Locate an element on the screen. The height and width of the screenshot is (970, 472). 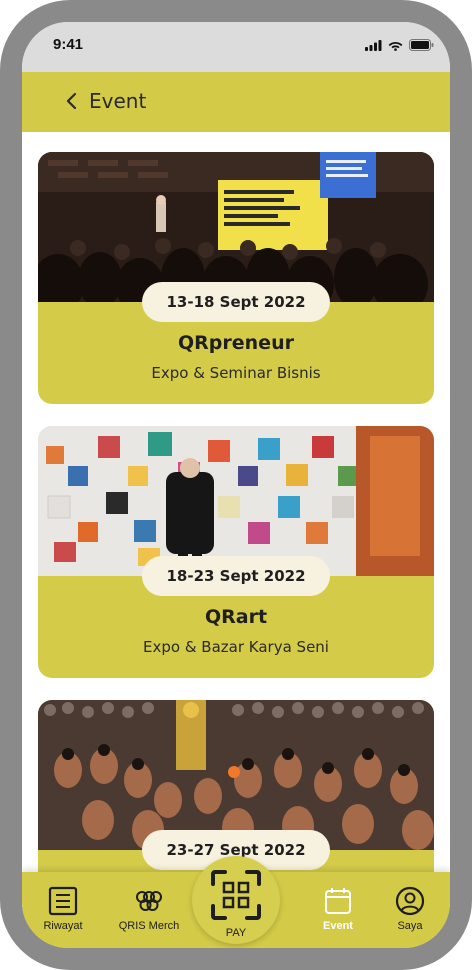
calendar-icon is located at coordinates (338, 901).